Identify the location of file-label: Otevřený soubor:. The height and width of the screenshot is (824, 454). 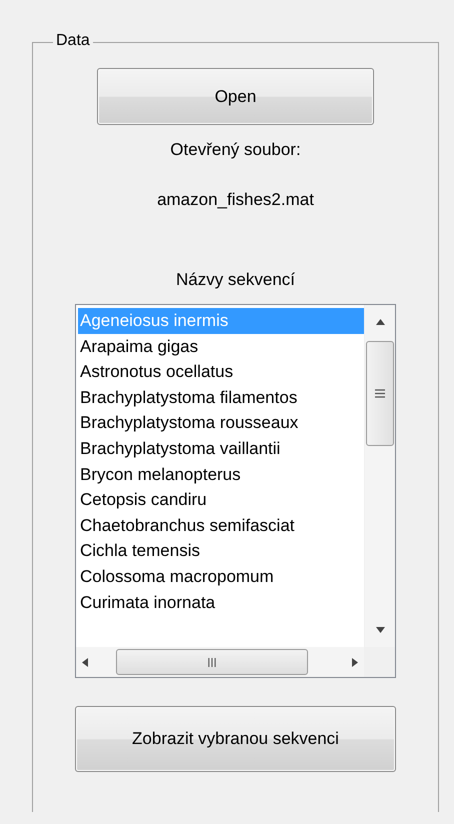
(235, 150).